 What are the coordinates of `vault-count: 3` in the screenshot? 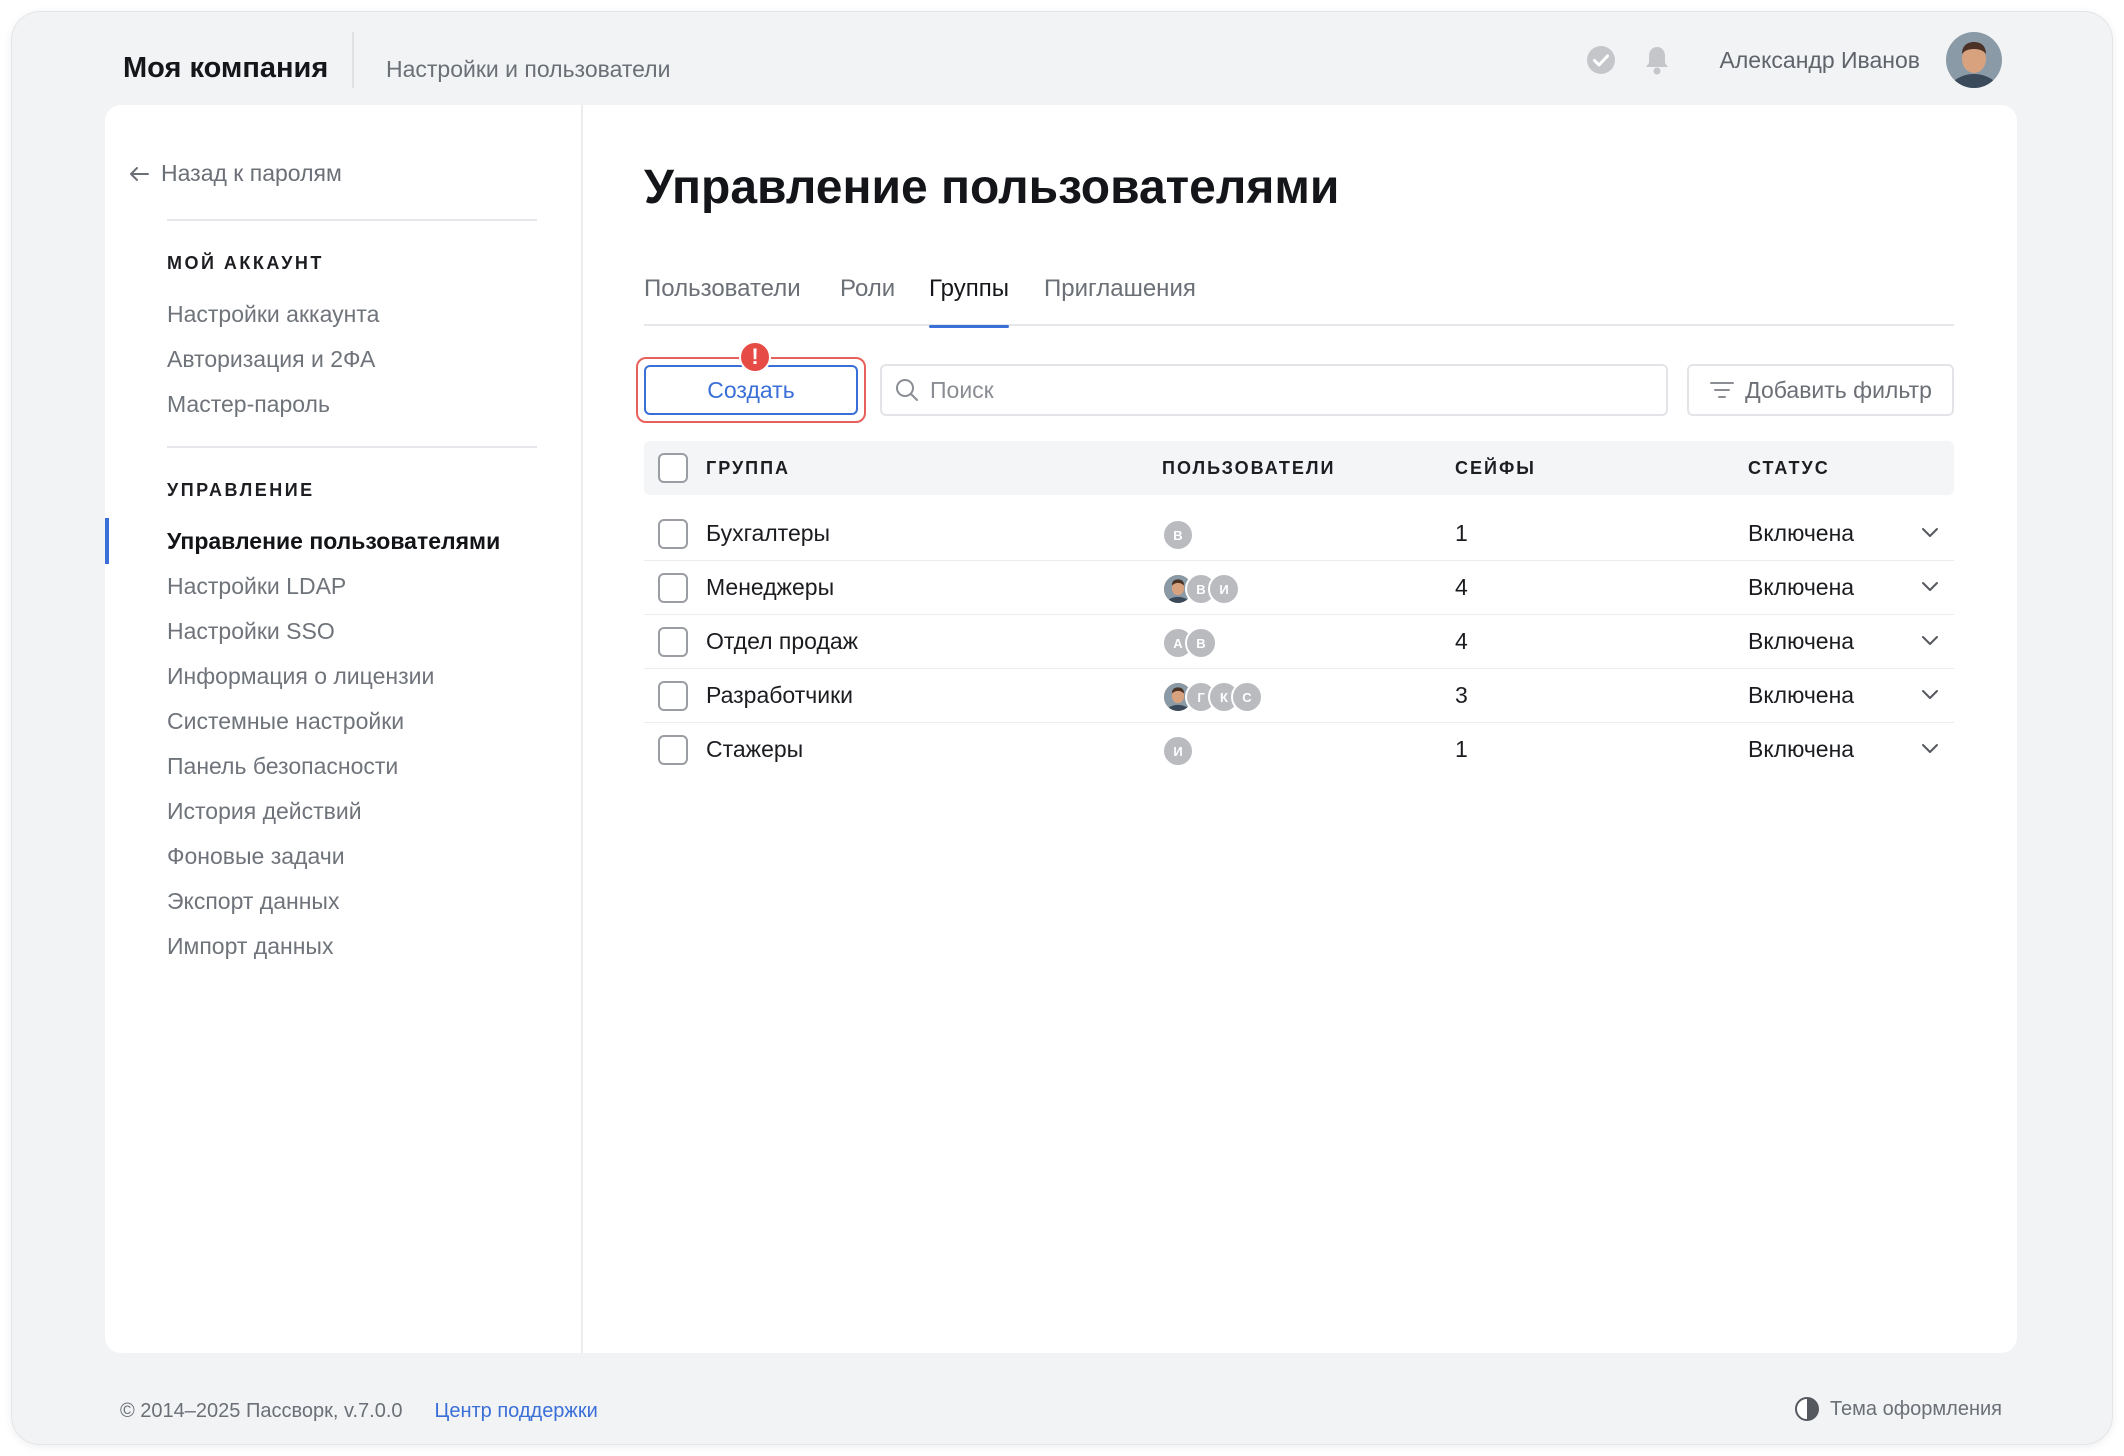 It's located at (1461, 695).